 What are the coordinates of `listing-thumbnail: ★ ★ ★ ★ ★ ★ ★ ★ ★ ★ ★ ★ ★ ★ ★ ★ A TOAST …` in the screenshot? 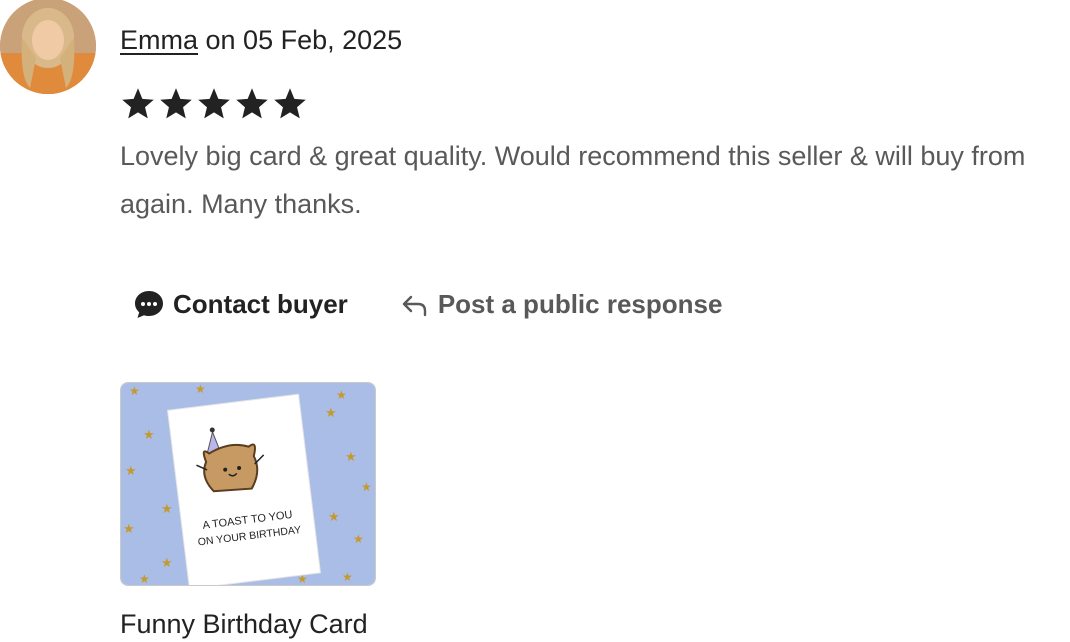 It's located at (248, 484).